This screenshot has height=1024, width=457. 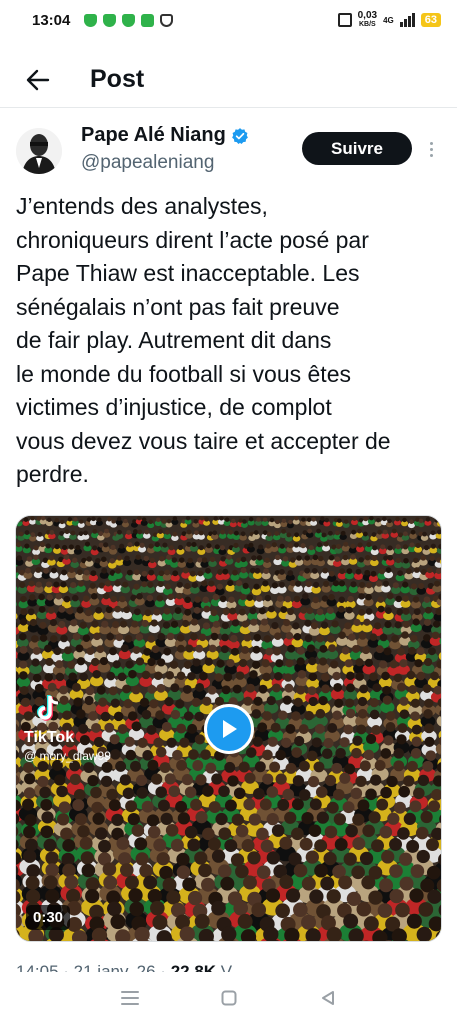 What do you see at coordinates (228, 80) in the screenshot?
I see `top-header: Post` at bounding box center [228, 80].